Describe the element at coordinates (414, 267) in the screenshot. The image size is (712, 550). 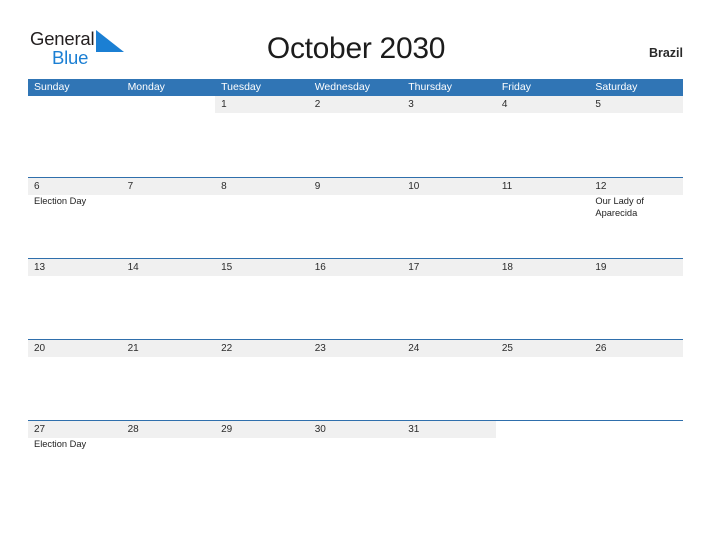
I see `day-number: 17` at that location.